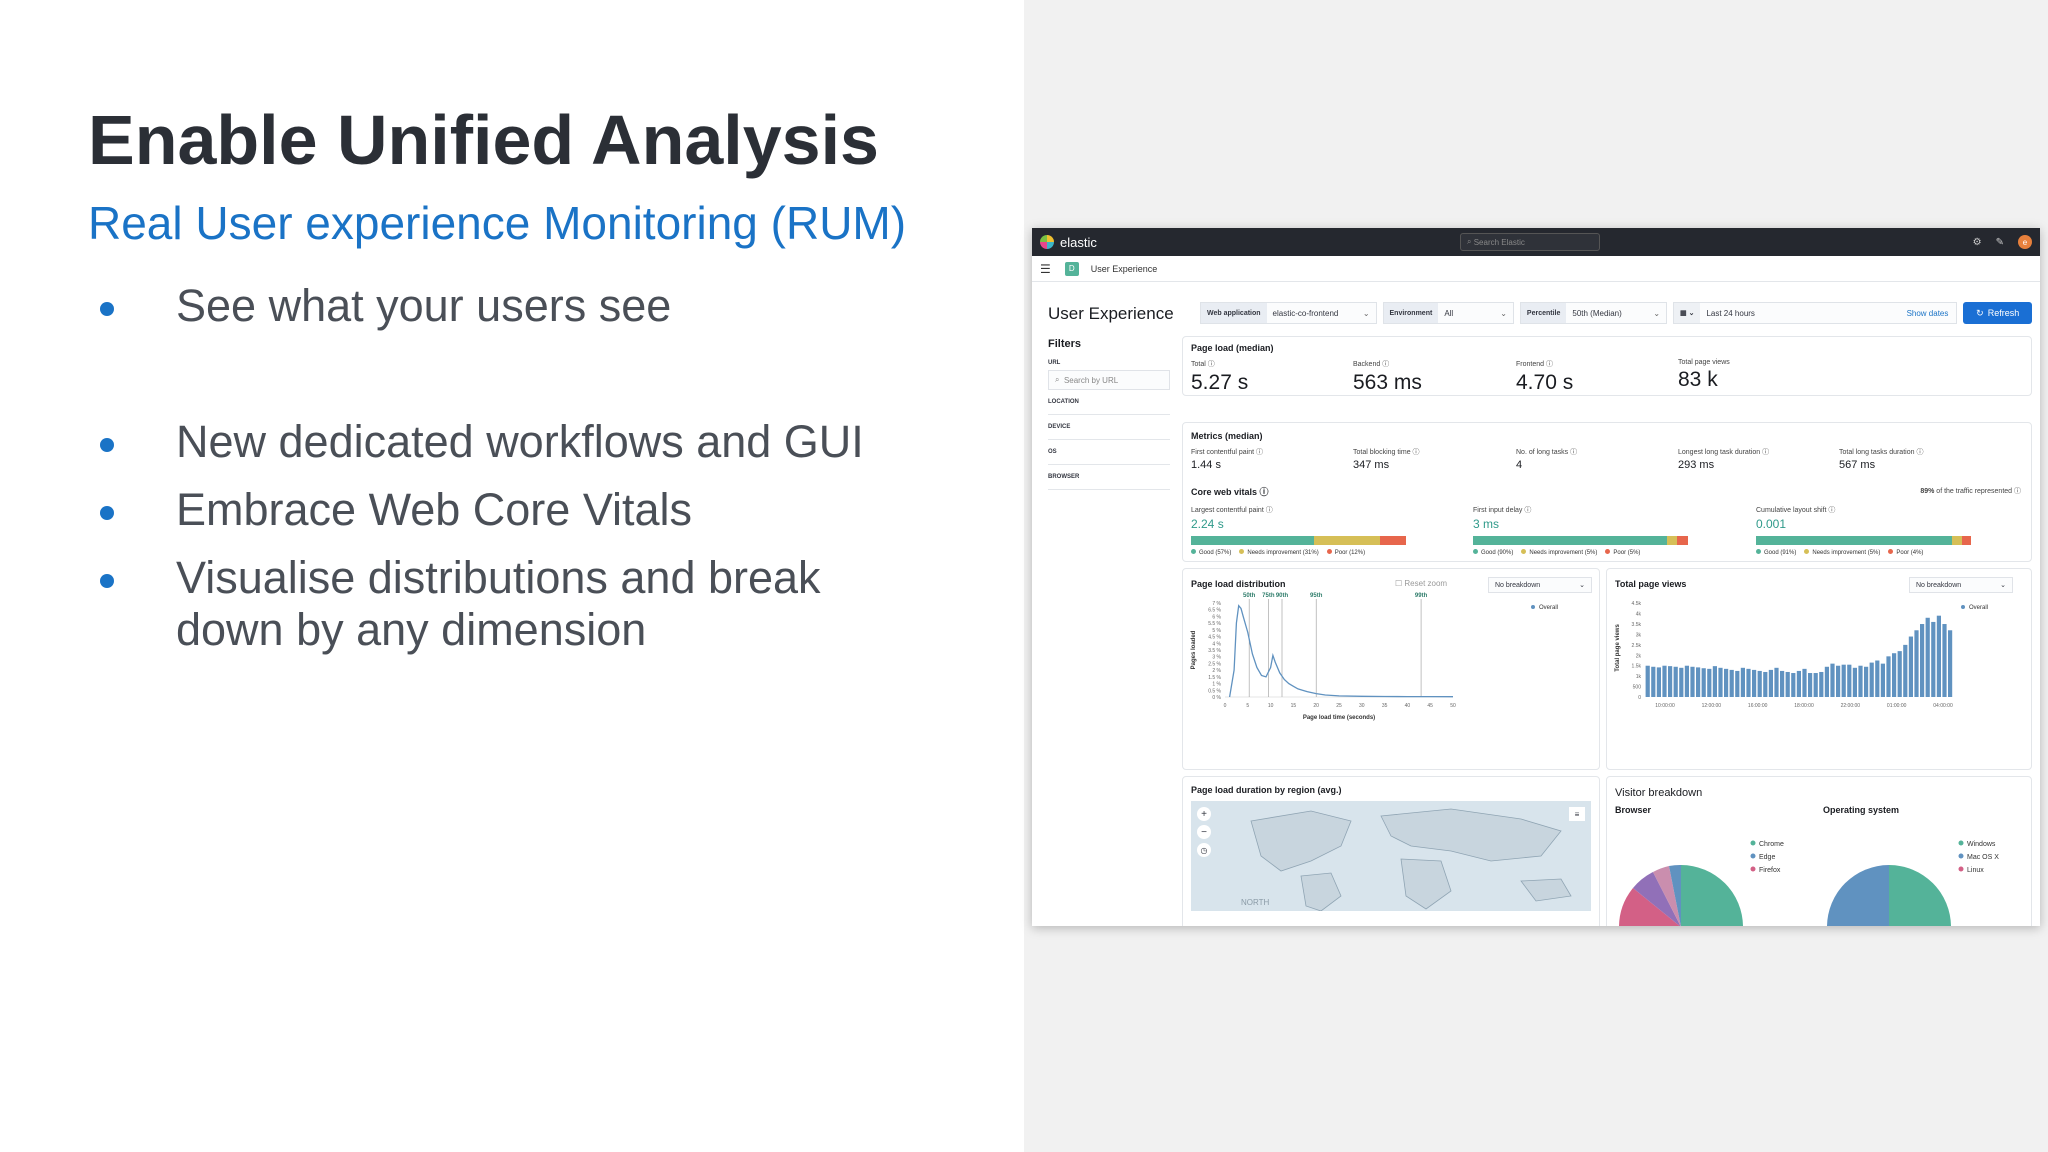 The height and width of the screenshot is (1152, 2048). I want to click on zoom-in-icon: +, so click(1204, 814).